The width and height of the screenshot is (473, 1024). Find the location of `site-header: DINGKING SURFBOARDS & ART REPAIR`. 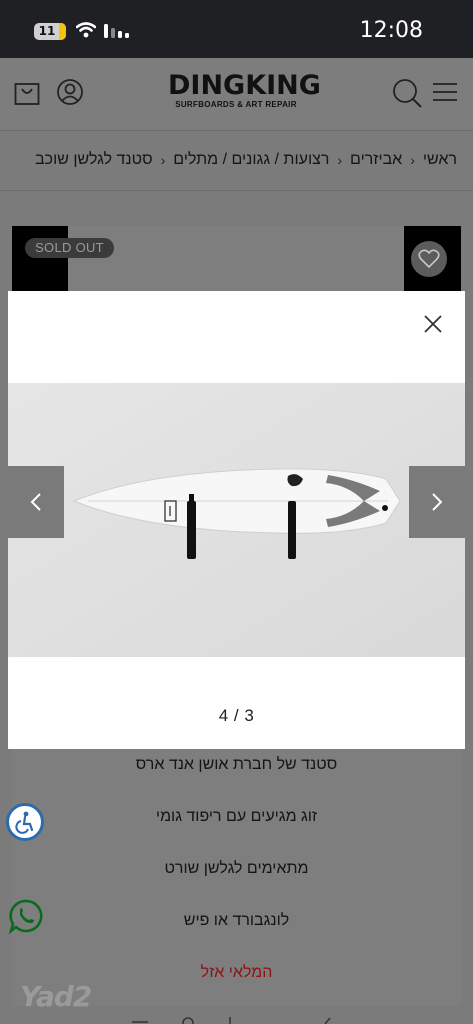

site-header: DINGKING SURFBOARDS & ART REPAIR is located at coordinates (236, 94).